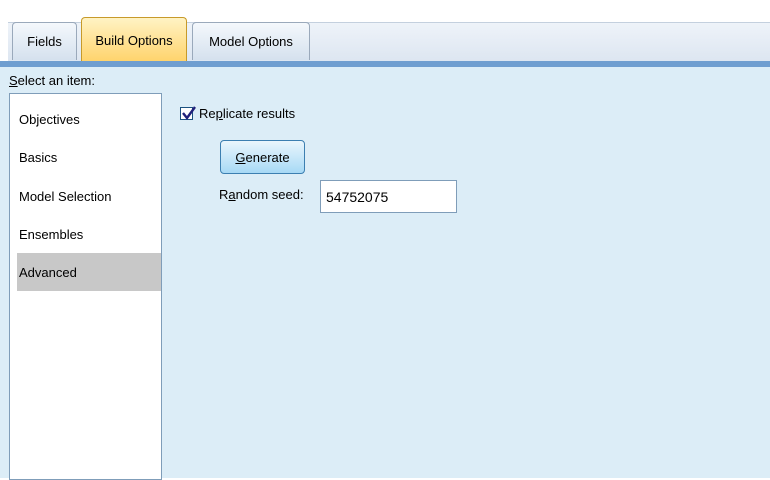  I want to click on list-item-ensembles: Ensembles, so click(89, 234).